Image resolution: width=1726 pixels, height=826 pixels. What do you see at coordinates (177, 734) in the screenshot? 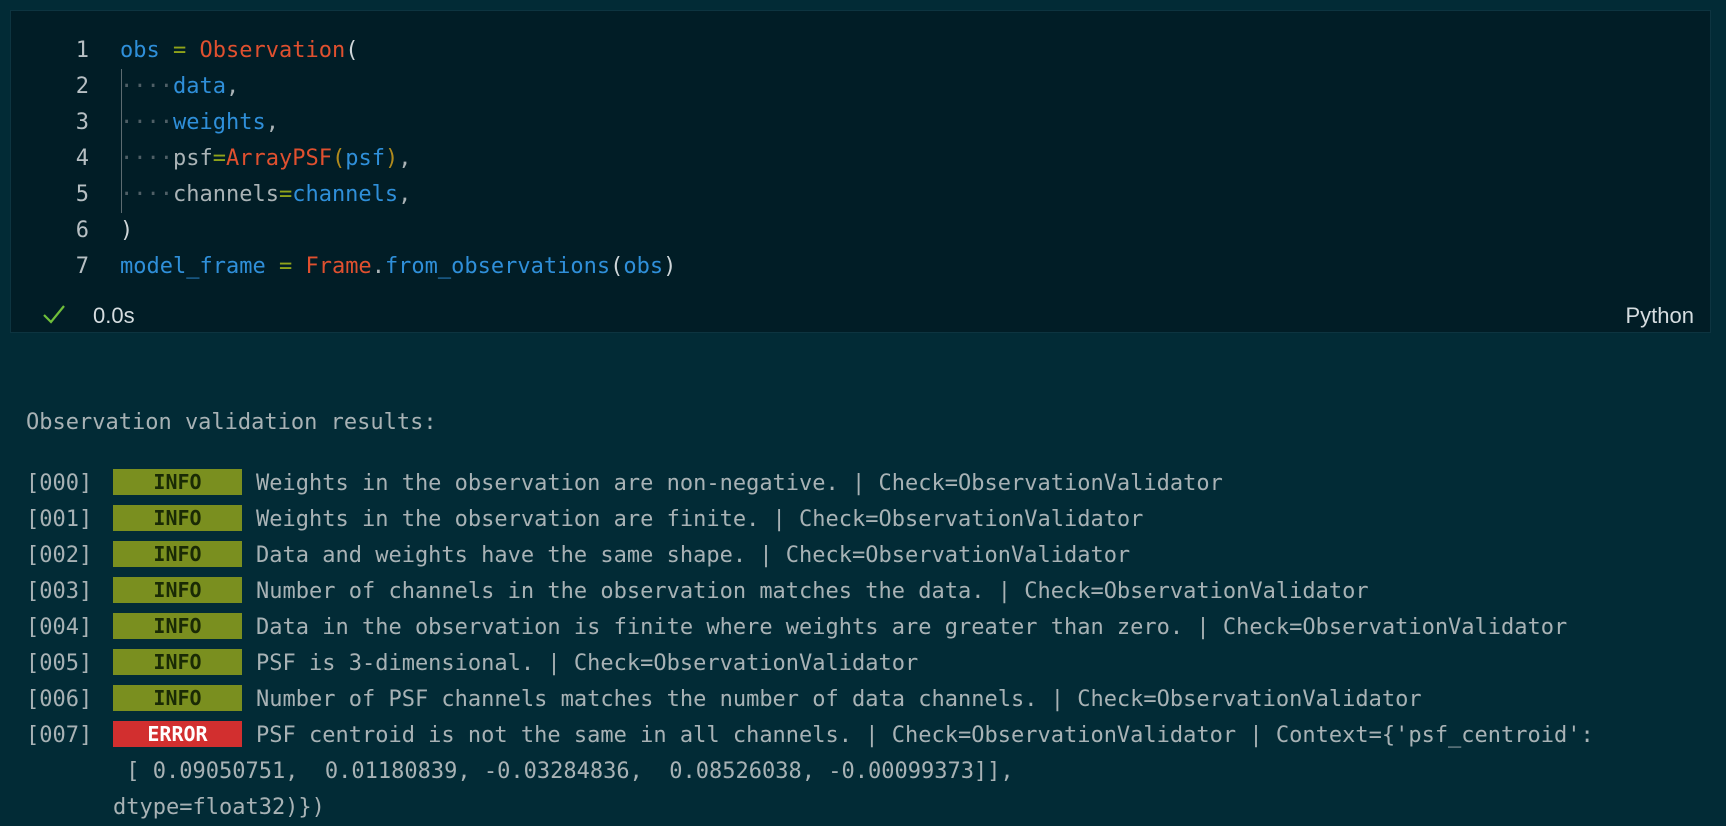
I see `error-badge: ERROR` at bounding box center [177, 734].